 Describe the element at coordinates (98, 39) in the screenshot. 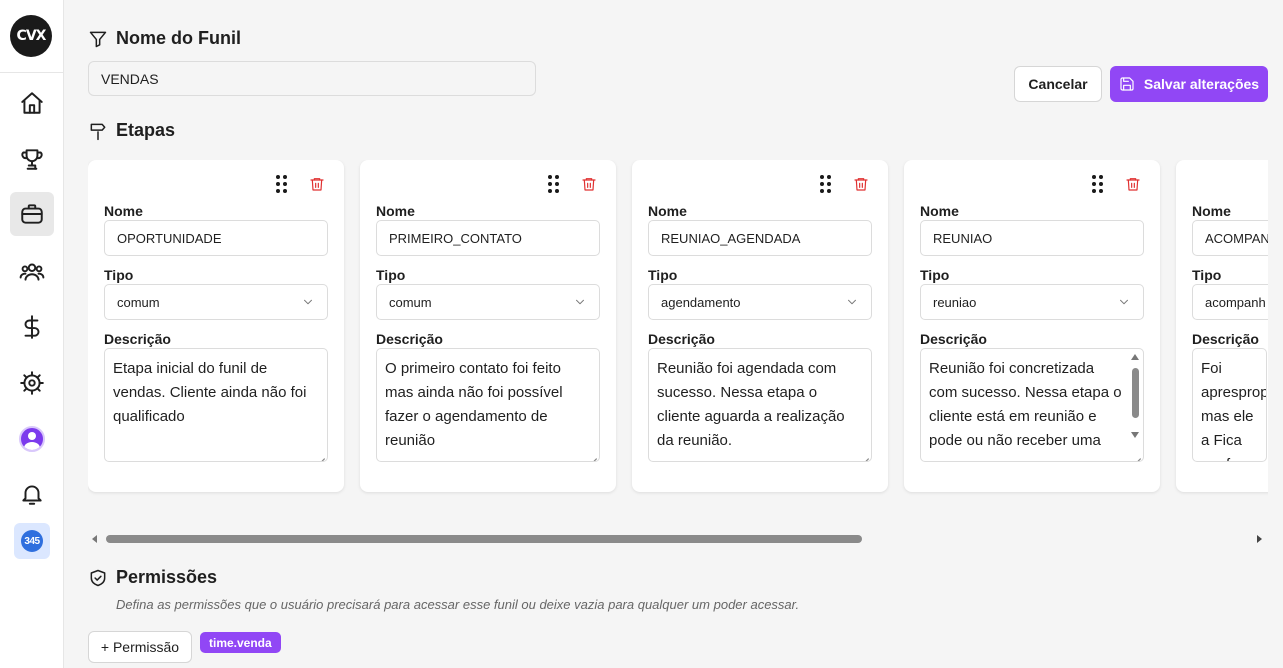

I see `filter-icon` at that location.